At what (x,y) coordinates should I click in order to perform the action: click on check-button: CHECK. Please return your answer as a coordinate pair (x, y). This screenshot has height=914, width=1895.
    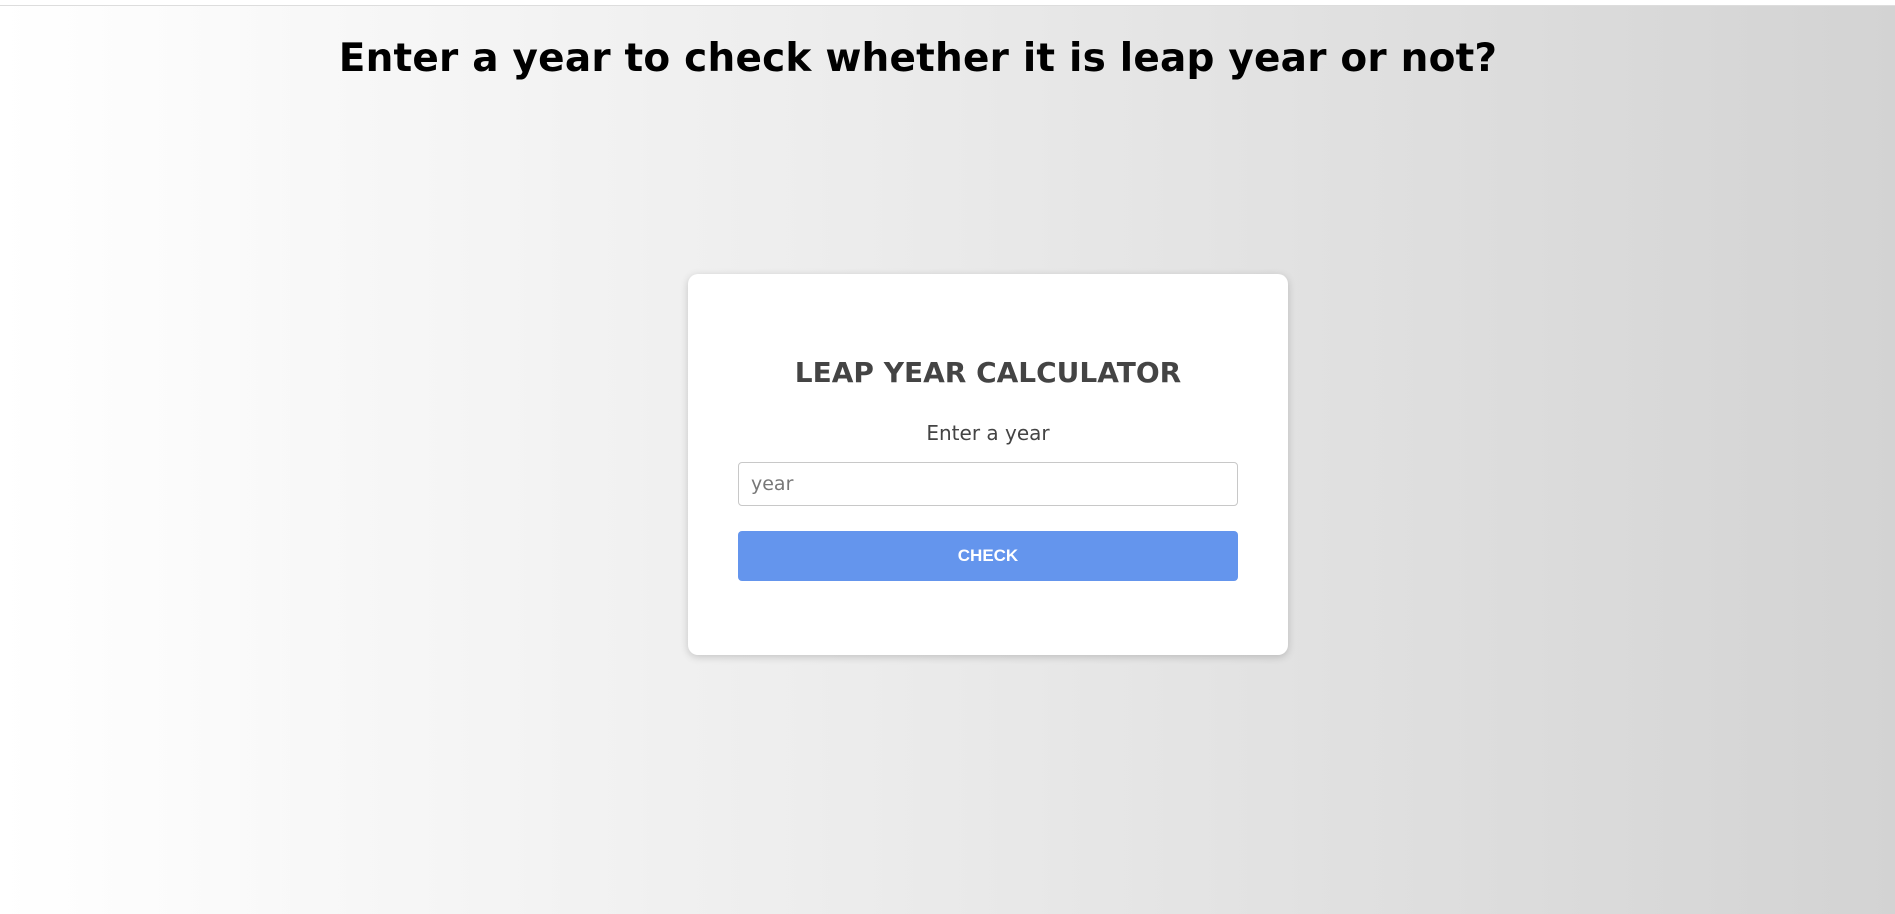
    Looking at the image, I should click on (988, 556).